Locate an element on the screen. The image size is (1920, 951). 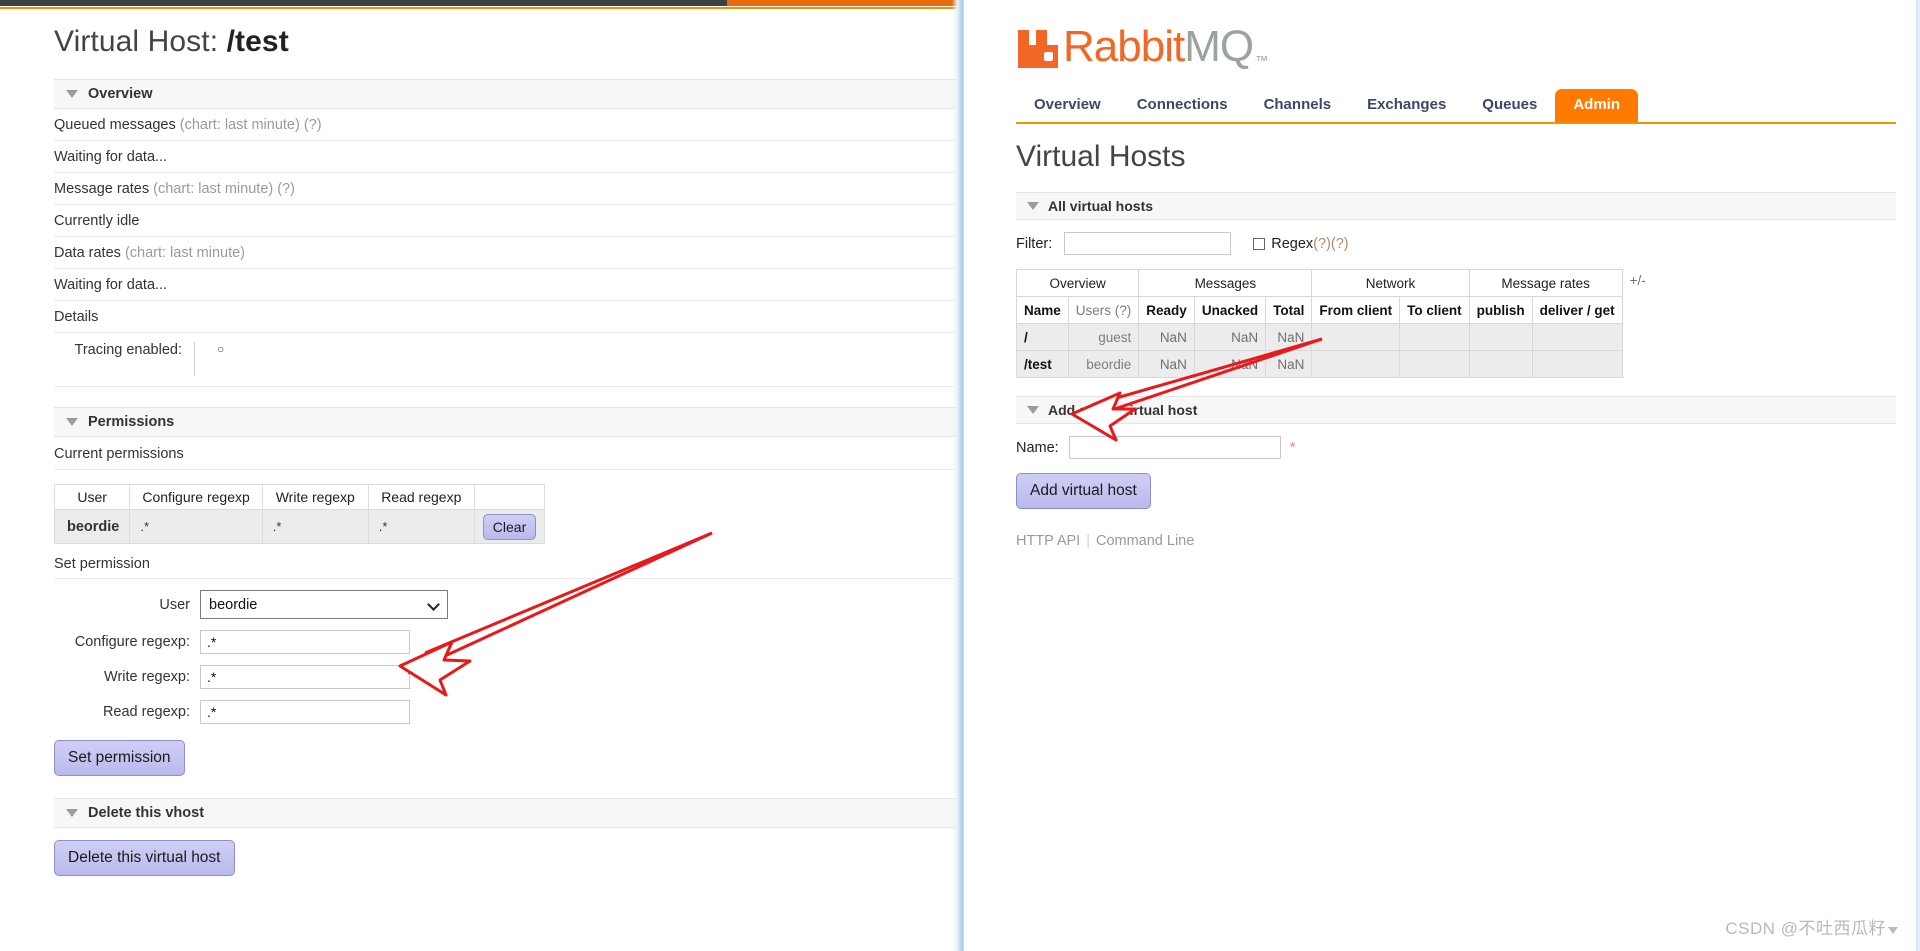
read-regexp-label: Read regexp: is located at coordinates (146, 712).